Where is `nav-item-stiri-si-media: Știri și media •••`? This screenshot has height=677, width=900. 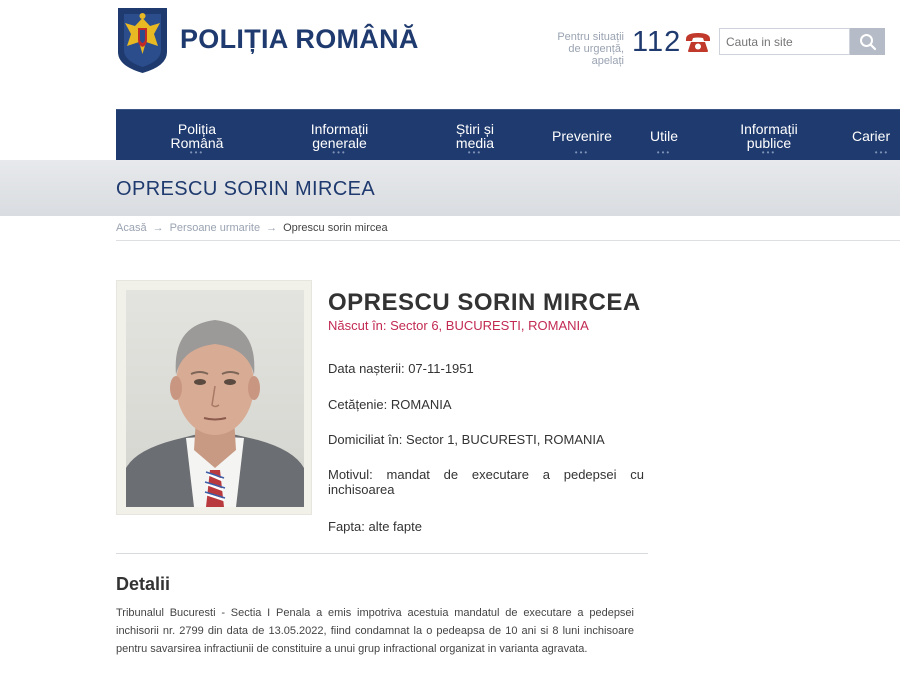
nav-item-stiri-si-media: Știri și media ••• is located at coordinates (475, 135).